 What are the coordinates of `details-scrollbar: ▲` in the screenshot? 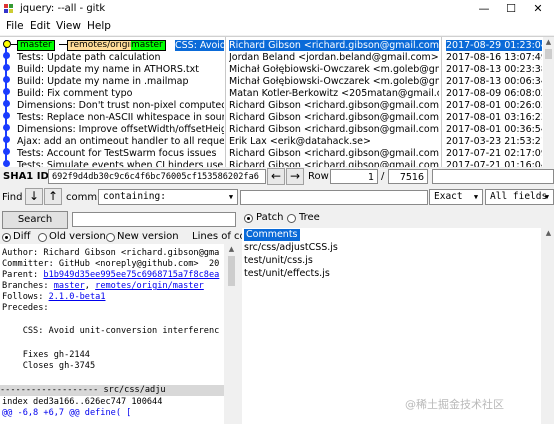 It's located at (231, 334).